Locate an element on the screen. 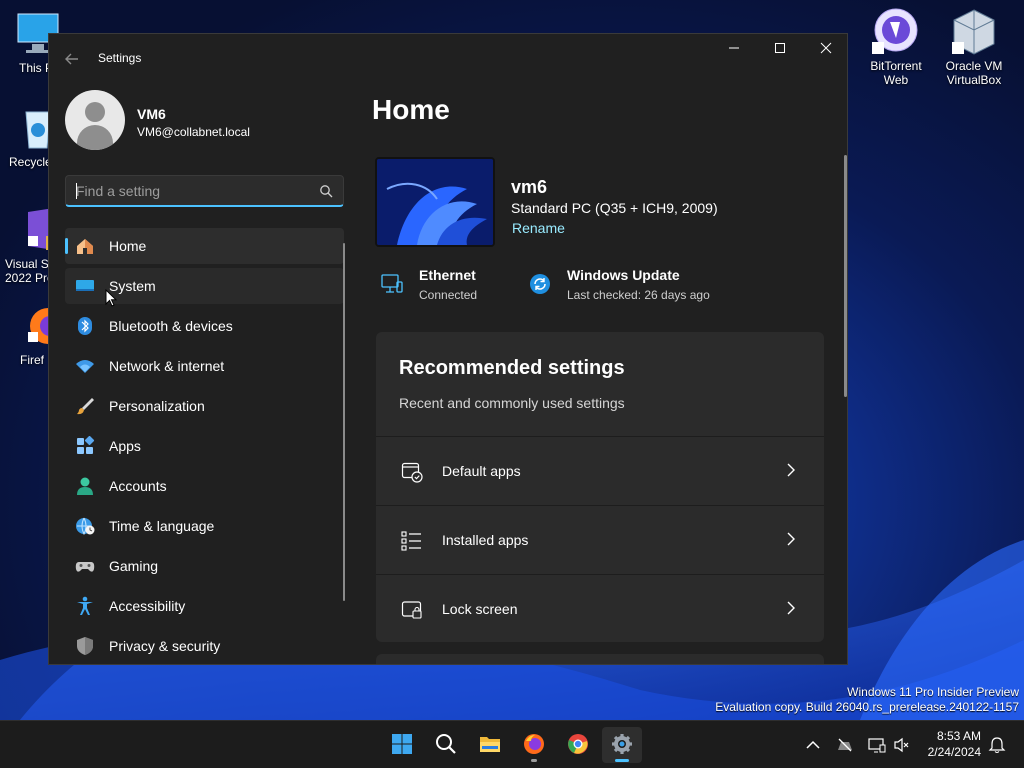 This screenshot has width=1024, height=768. desktop-icon-virtualbox: Oracle VM VirtualBox is located at coordinates (974, 47).